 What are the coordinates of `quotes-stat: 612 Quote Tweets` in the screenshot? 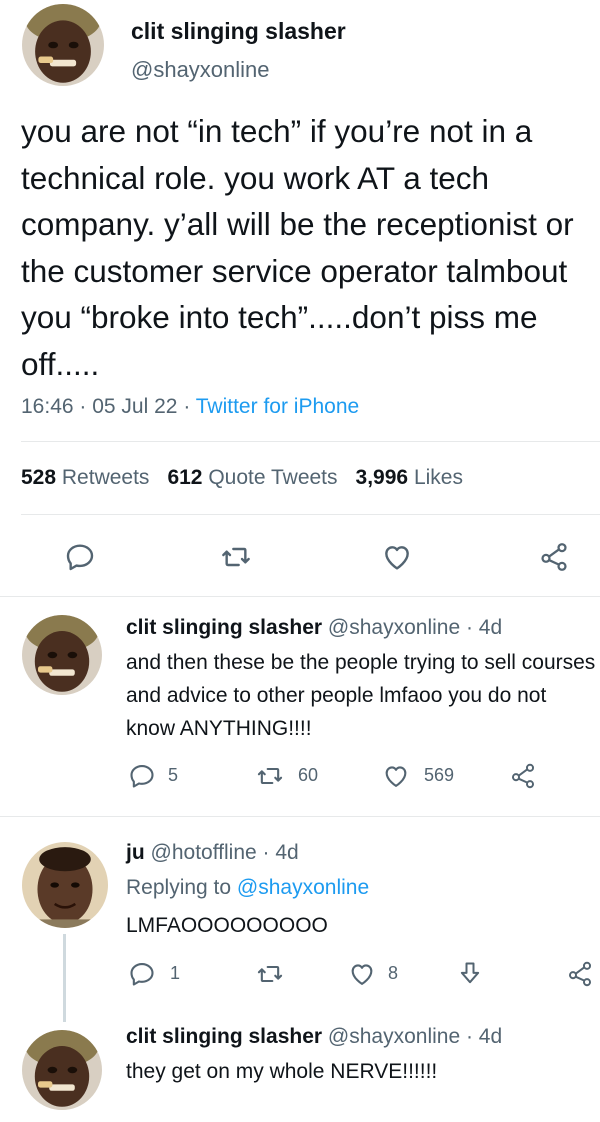 It's located at (252, 477).